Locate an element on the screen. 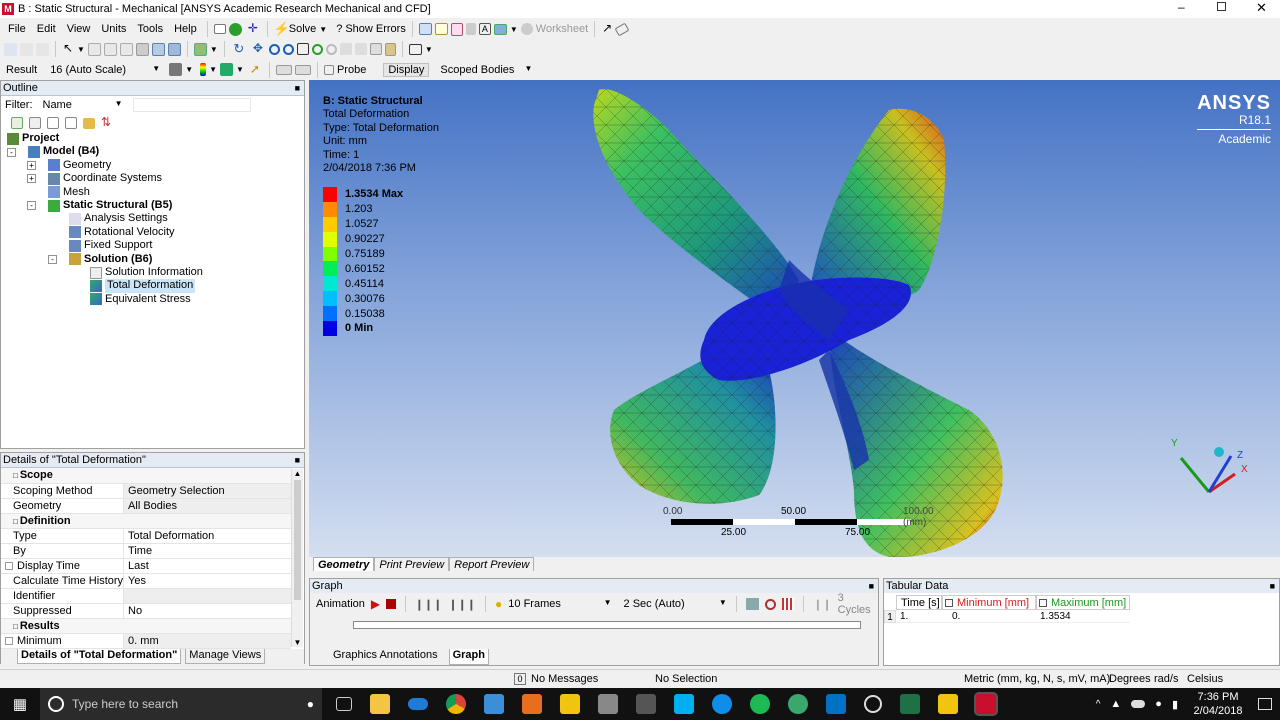 The height and width of the screenshot is (720, 1280). notifications-icon is located at coordinates (1265, 704).